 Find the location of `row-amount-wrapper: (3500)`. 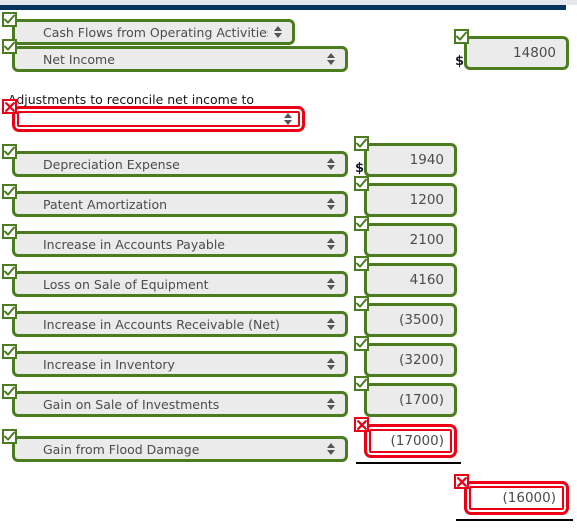

row-amount-wrapper: (3500) is located at coordinates (410, 320).